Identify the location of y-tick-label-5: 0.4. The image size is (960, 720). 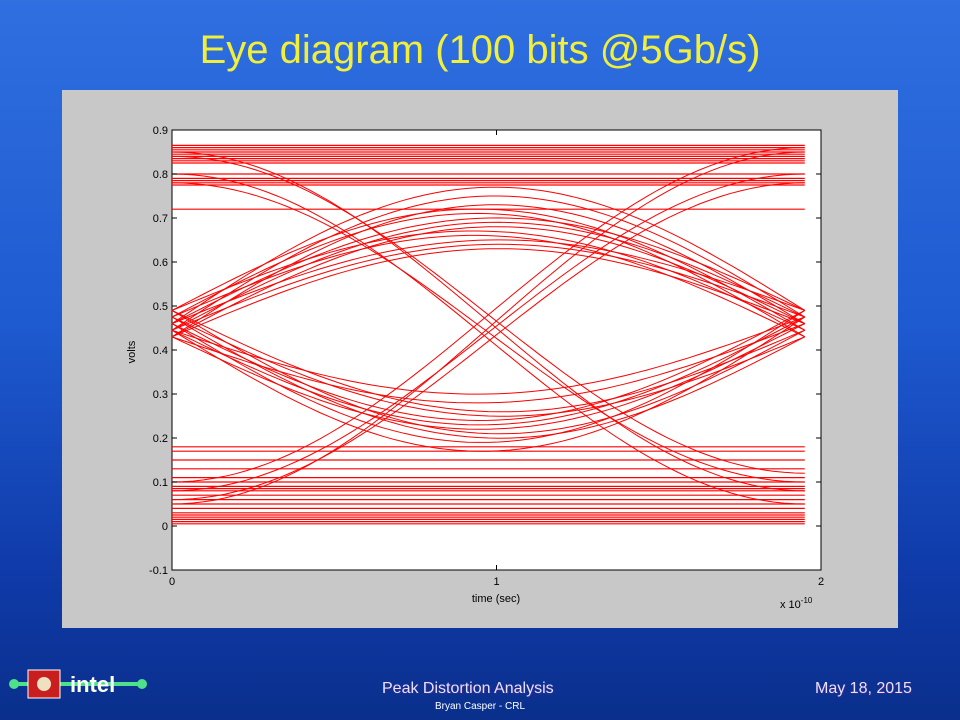
(160, 351).